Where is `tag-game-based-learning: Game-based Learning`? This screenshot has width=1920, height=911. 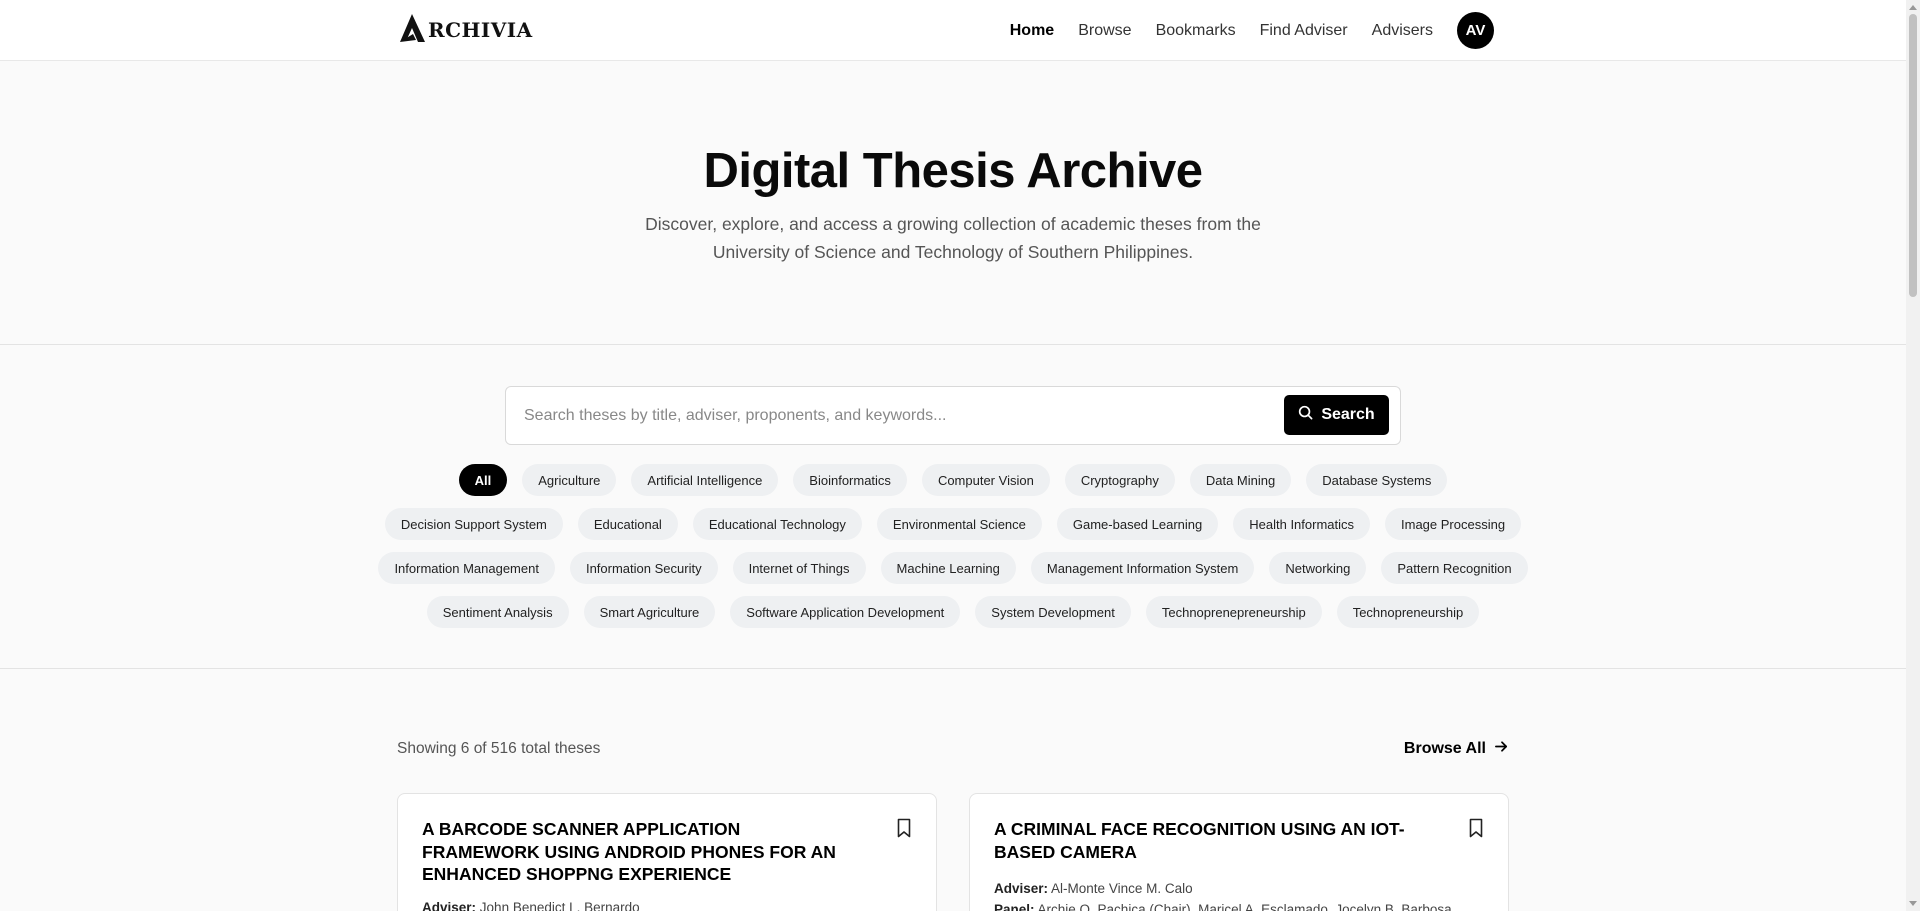
tag-game-based-learning: Game-based Learning is located at coordinates (1137, 524).